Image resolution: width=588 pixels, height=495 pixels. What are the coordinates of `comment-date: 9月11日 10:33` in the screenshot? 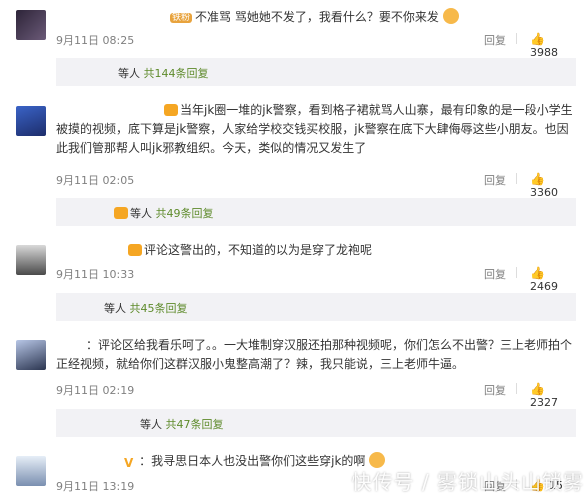 It's located at (95, 274).